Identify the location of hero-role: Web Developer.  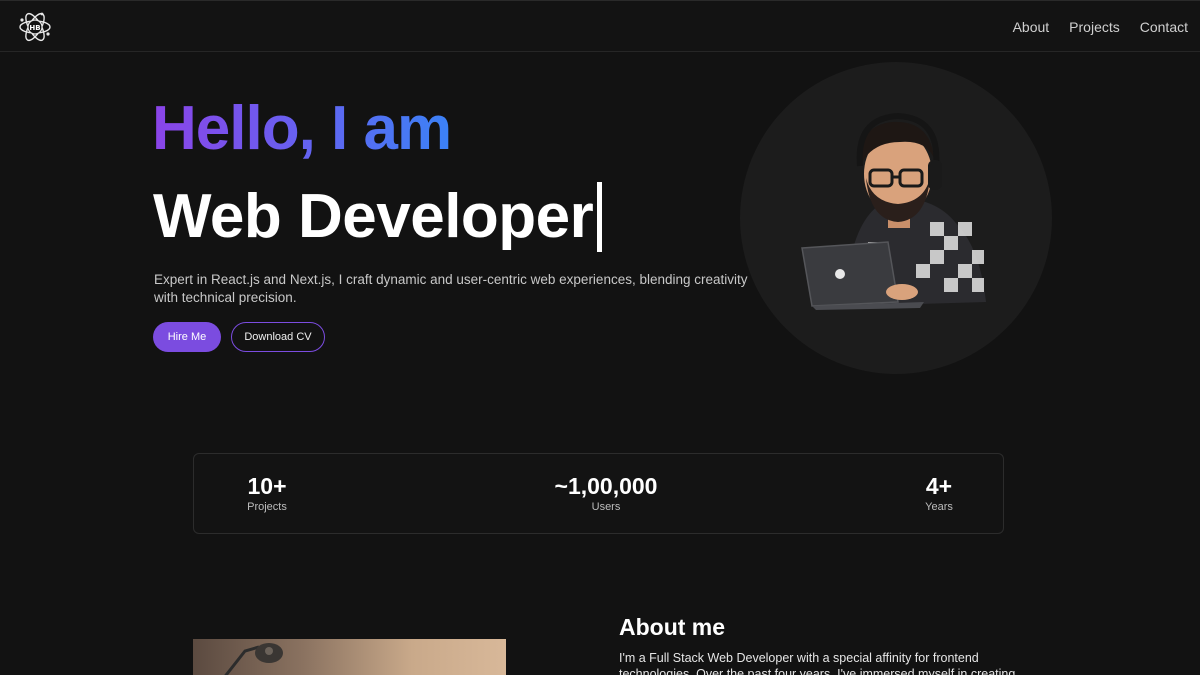
(378, 217).